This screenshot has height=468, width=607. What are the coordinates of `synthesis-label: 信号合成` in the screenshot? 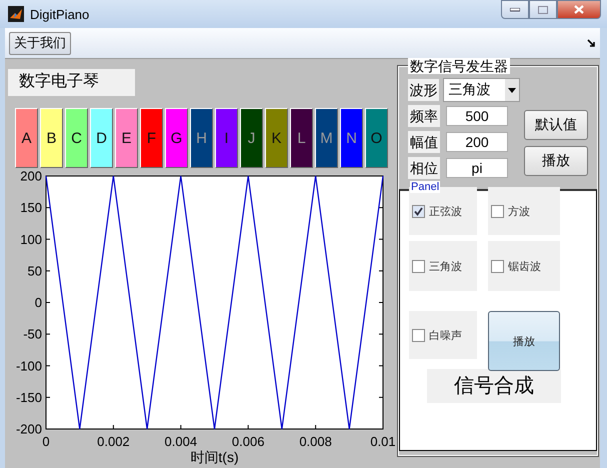 It's located at (494, 386).